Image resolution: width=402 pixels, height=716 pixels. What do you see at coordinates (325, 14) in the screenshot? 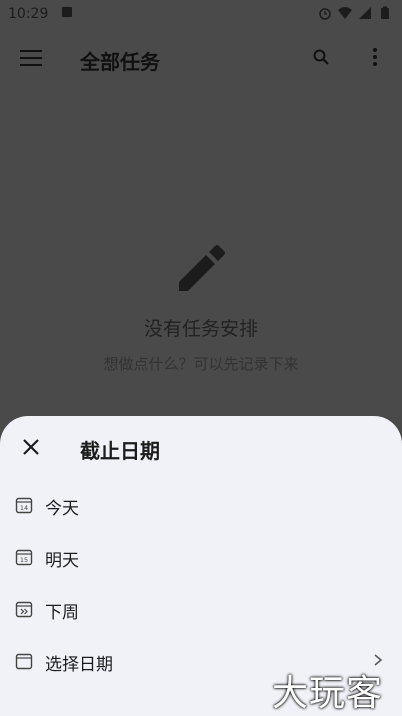
I see `alarm-icon` at bounding box center [325, 14].